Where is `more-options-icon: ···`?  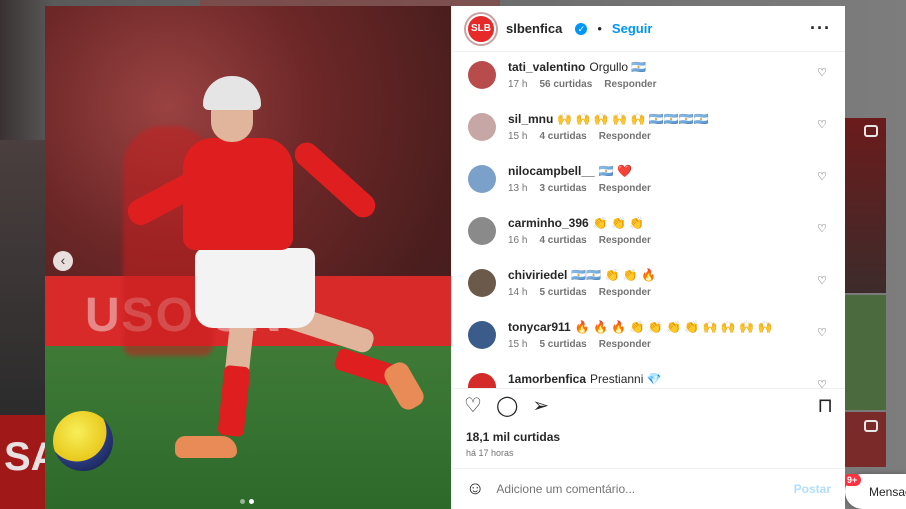
more-options-icon: ··· is located at coordinates (820, 28).